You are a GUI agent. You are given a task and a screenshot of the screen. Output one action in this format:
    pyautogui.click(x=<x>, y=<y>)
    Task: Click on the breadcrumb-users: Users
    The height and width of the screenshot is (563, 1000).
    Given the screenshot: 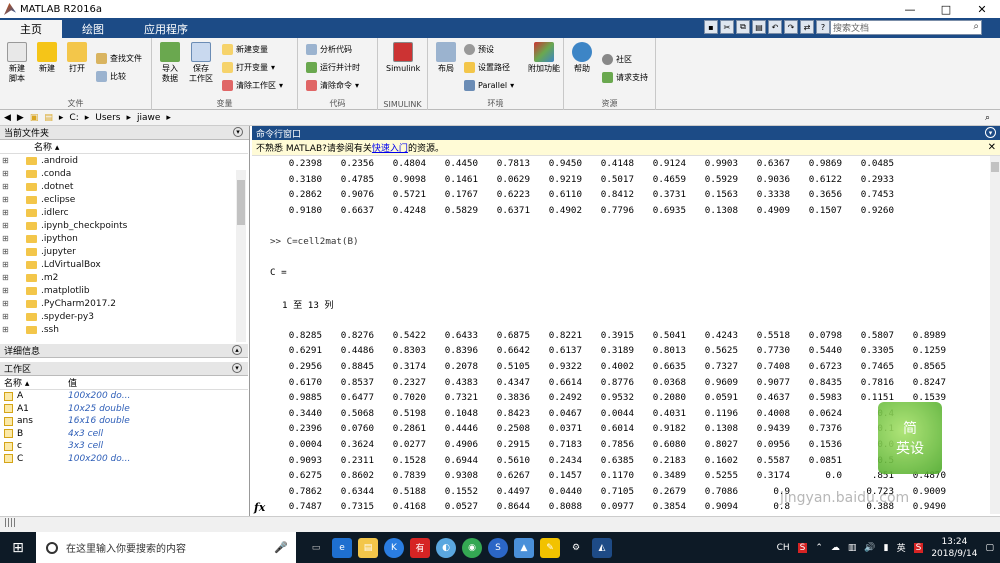 What is the action you would take?
    pyautogui.click(x=107, y=118)
    